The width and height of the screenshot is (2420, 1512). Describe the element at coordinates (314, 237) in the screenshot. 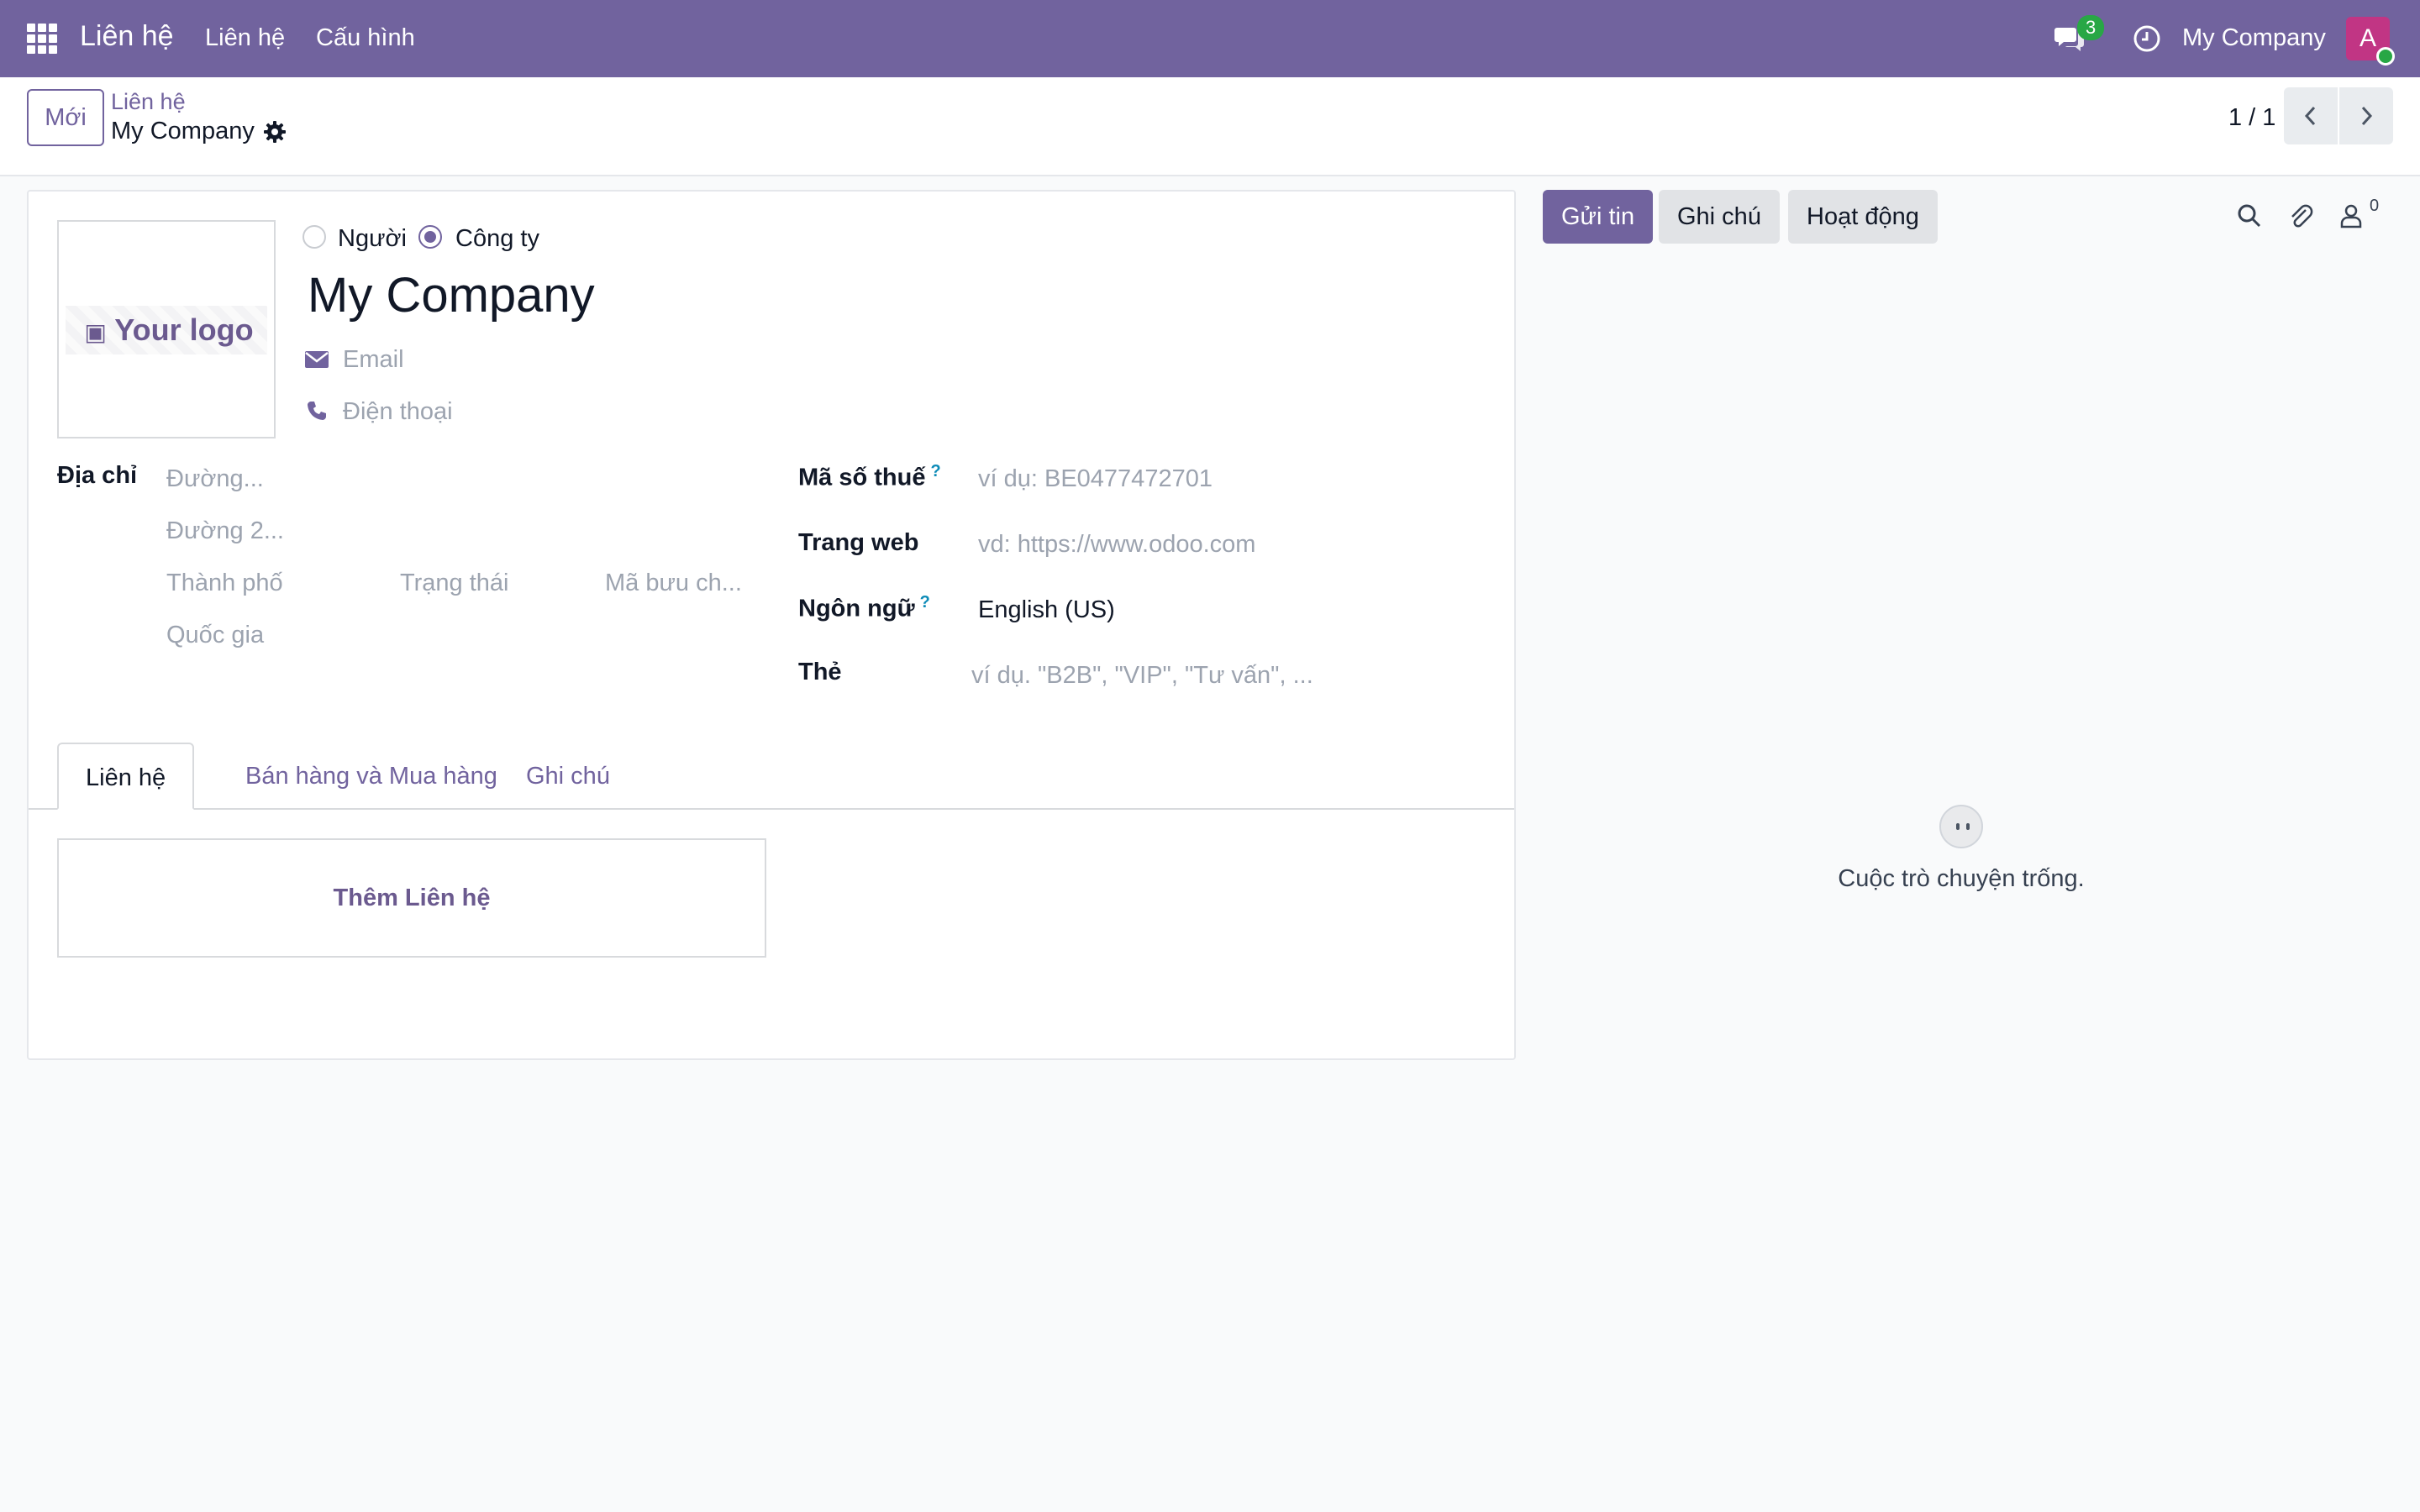

I see `radio-person` at that location.